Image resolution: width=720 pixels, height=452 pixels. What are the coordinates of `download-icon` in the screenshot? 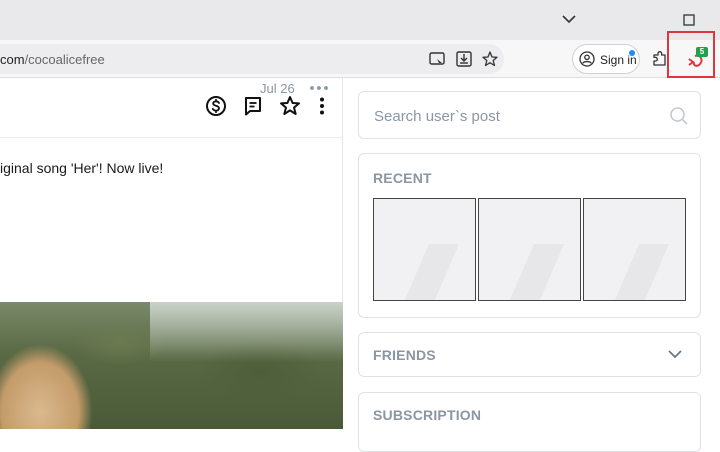 It's located at (464, 59).